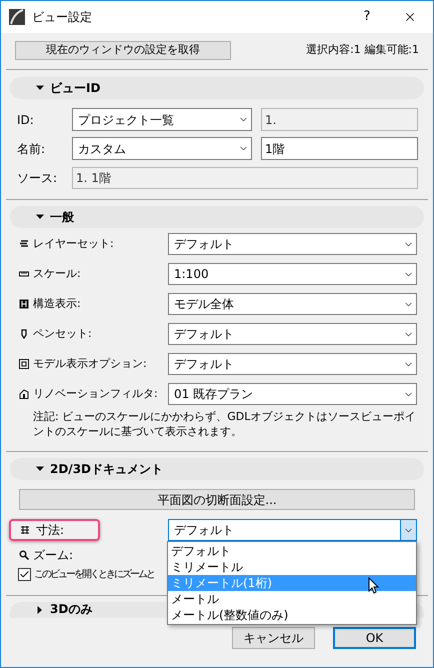 The image size is (434, 668). I want to click on dimension-icon, so click(25, 530).